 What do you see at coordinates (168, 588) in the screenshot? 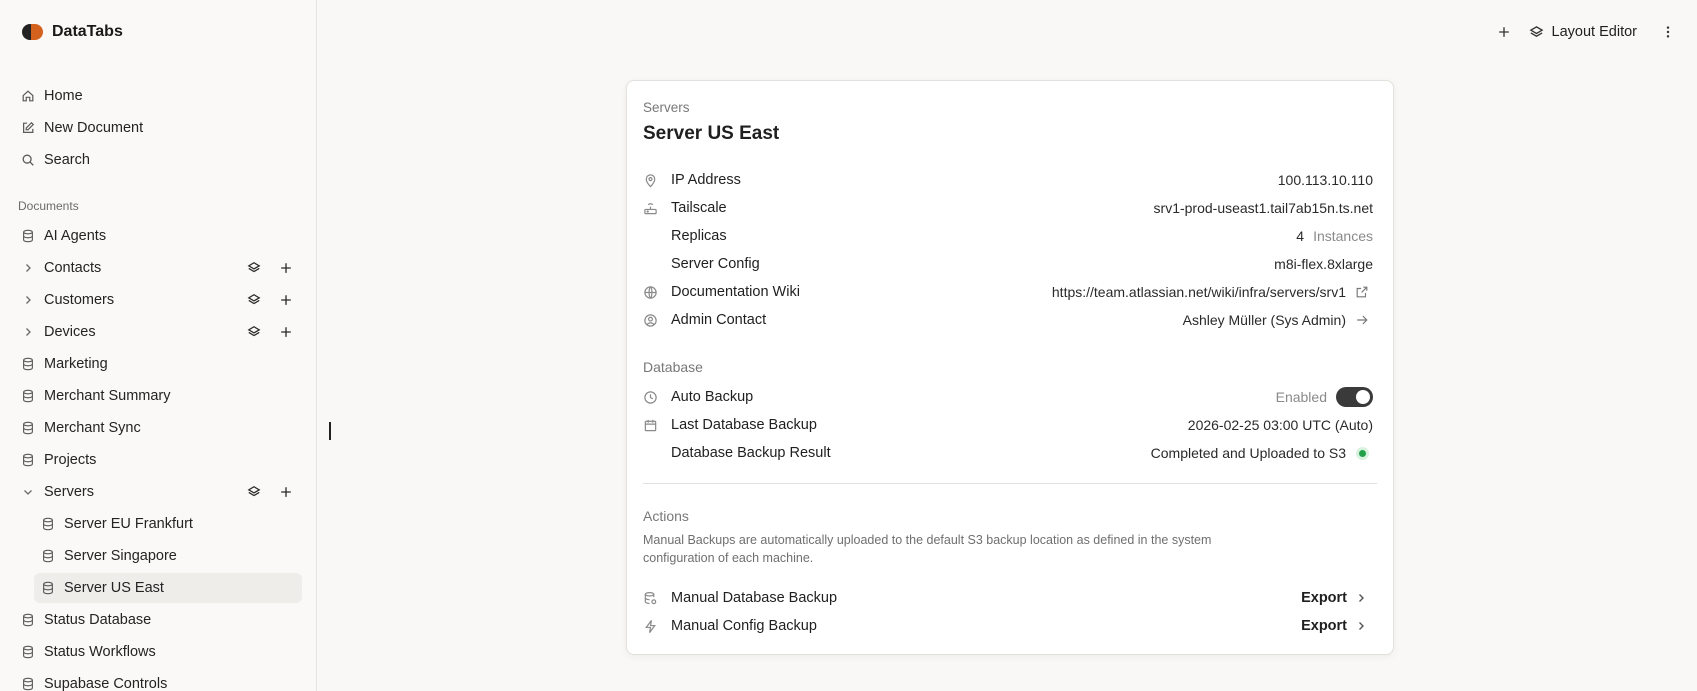
I see `sidebar-item-server-us-east: Server US East` at bounding box center [168, 588].